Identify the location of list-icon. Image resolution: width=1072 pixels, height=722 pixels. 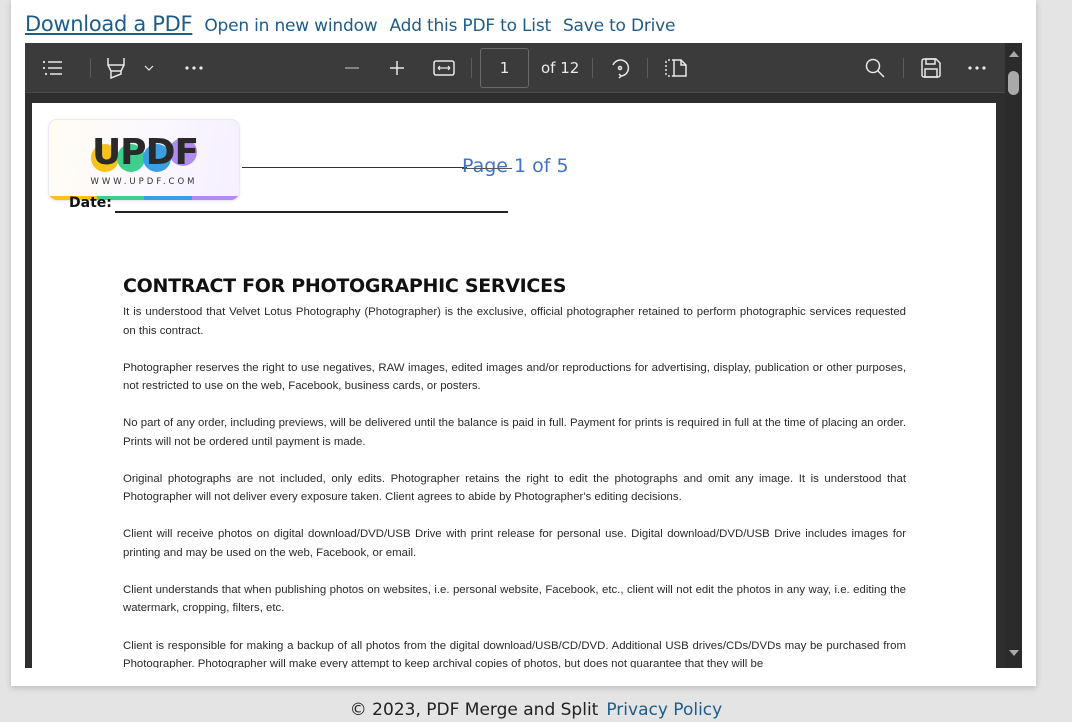
(52, 68).